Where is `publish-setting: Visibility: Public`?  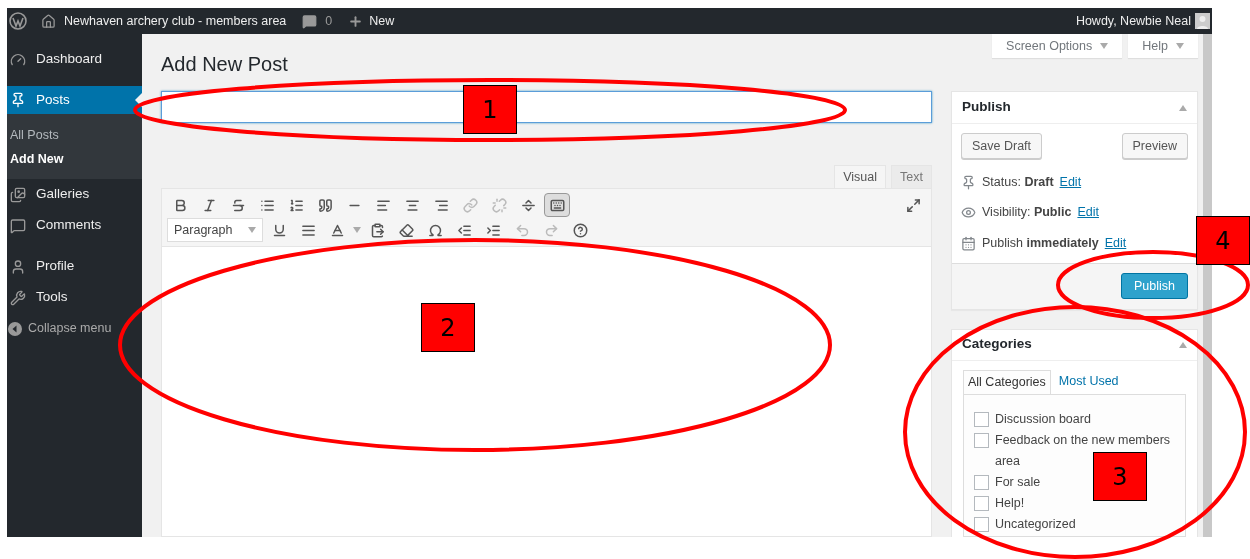
publish-setting: Visibility: Public is located at coordinates (1027, 213).